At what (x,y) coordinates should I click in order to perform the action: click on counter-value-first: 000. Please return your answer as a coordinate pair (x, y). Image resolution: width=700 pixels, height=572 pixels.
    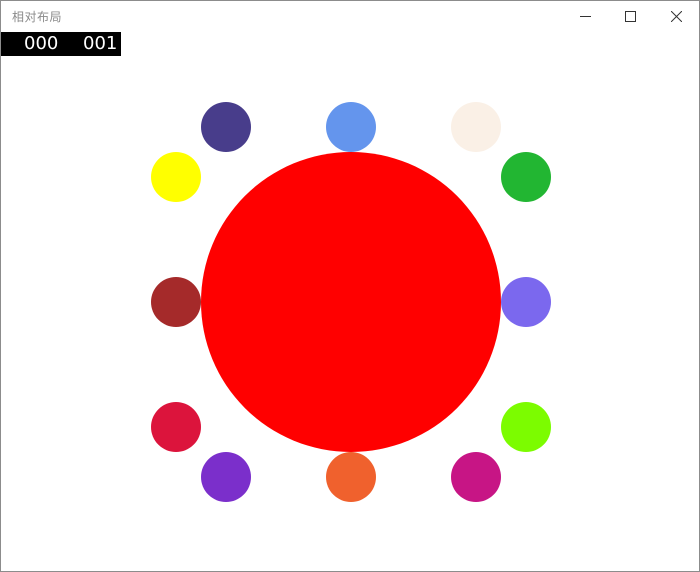
    Looking at the image, I should click on (41, 43).